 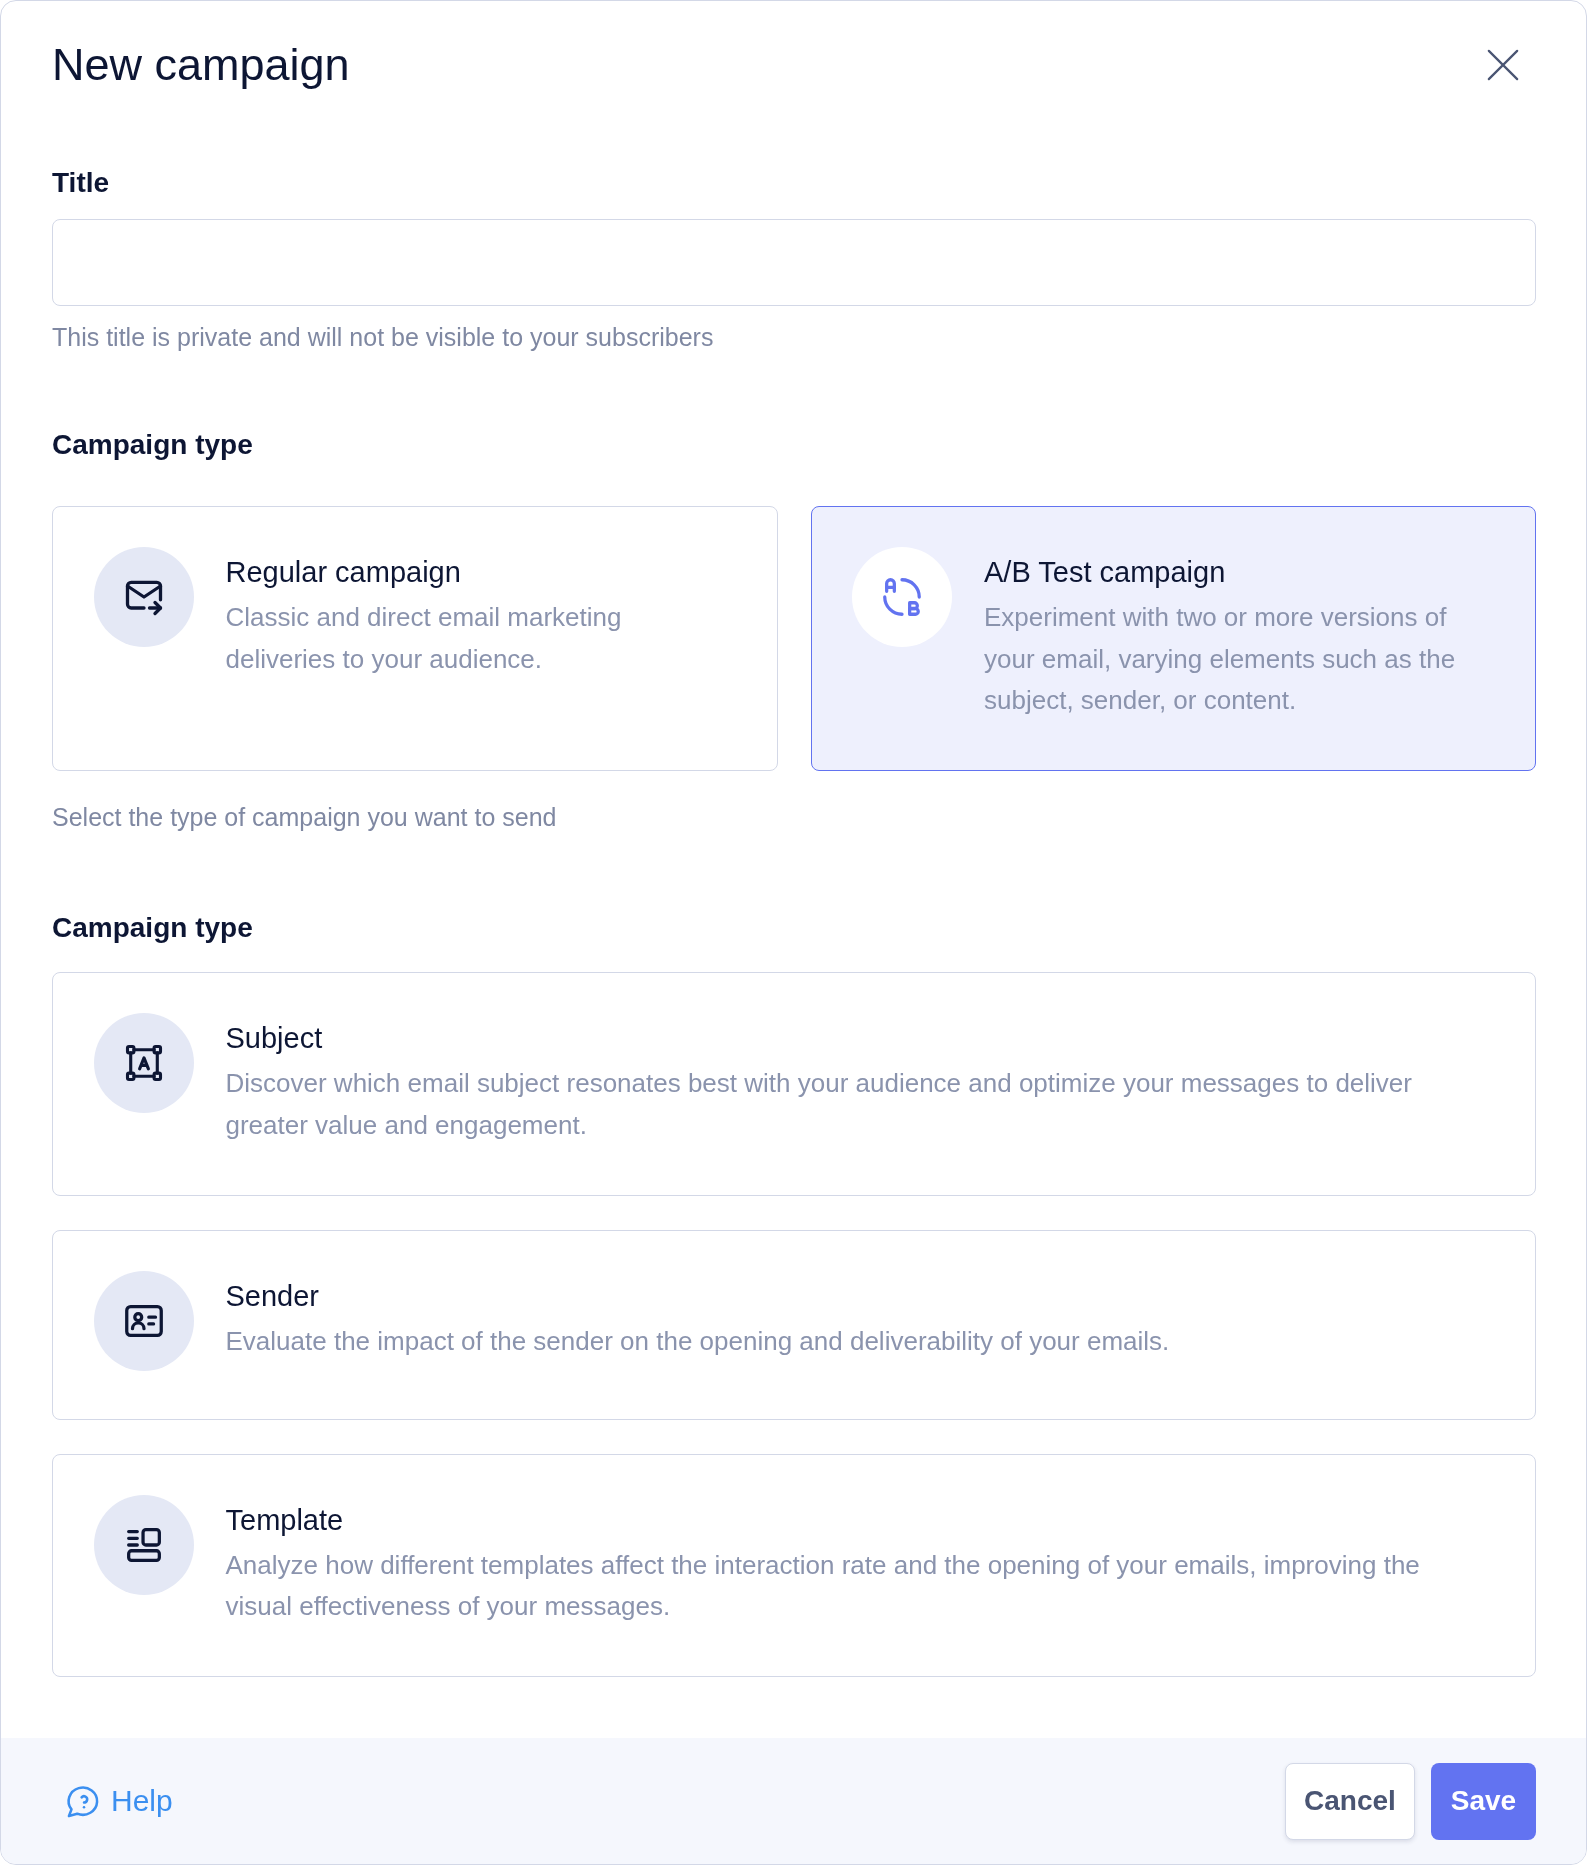 I want to click on test-type-card: Sender Evaluate the impact of the sender on the opening and deliverability of your emails., so click(x=794, y=1324).